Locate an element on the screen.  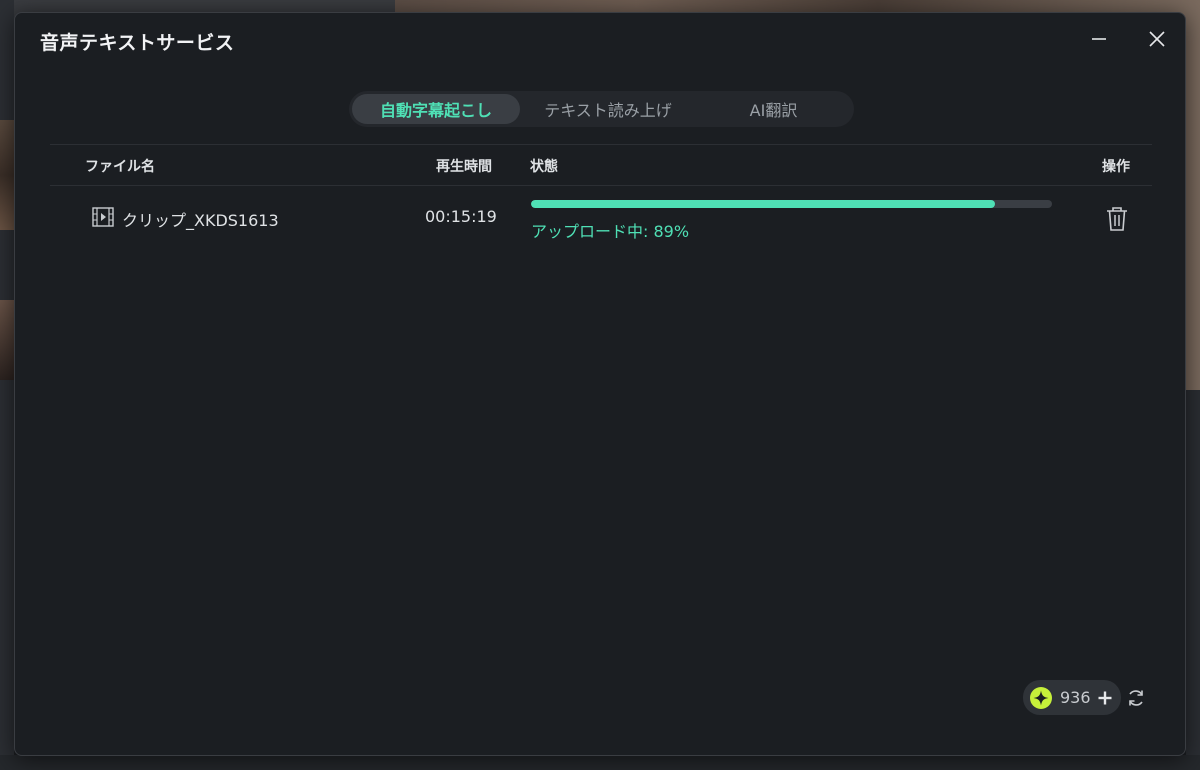
background-timeline is located at coordinates (600, 762).